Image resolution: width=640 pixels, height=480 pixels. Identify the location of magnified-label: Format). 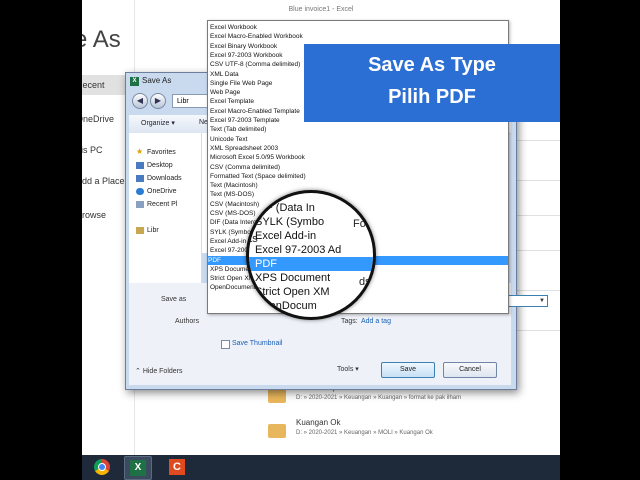
(363, 224).